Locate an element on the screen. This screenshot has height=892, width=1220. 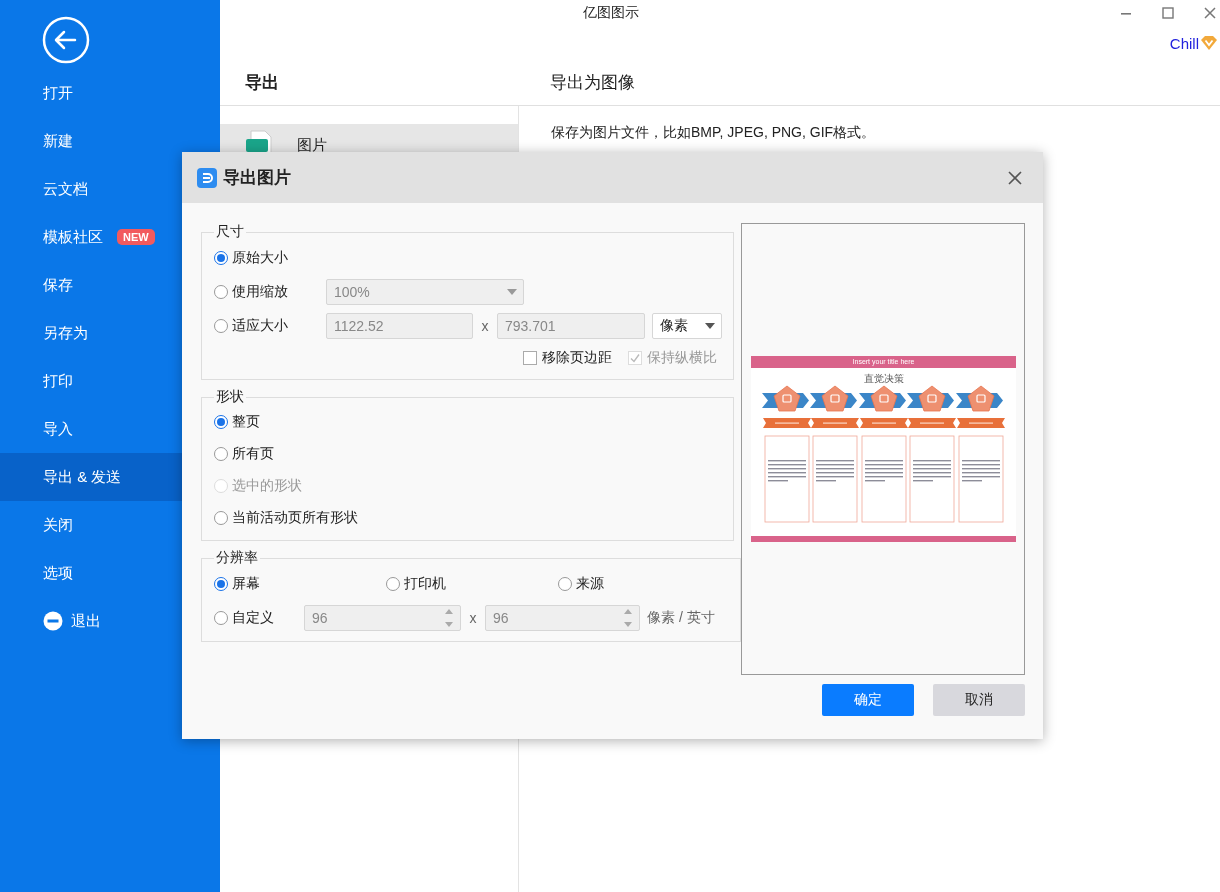
sidebar-item: 退出 is located at coordinates (110, 621).